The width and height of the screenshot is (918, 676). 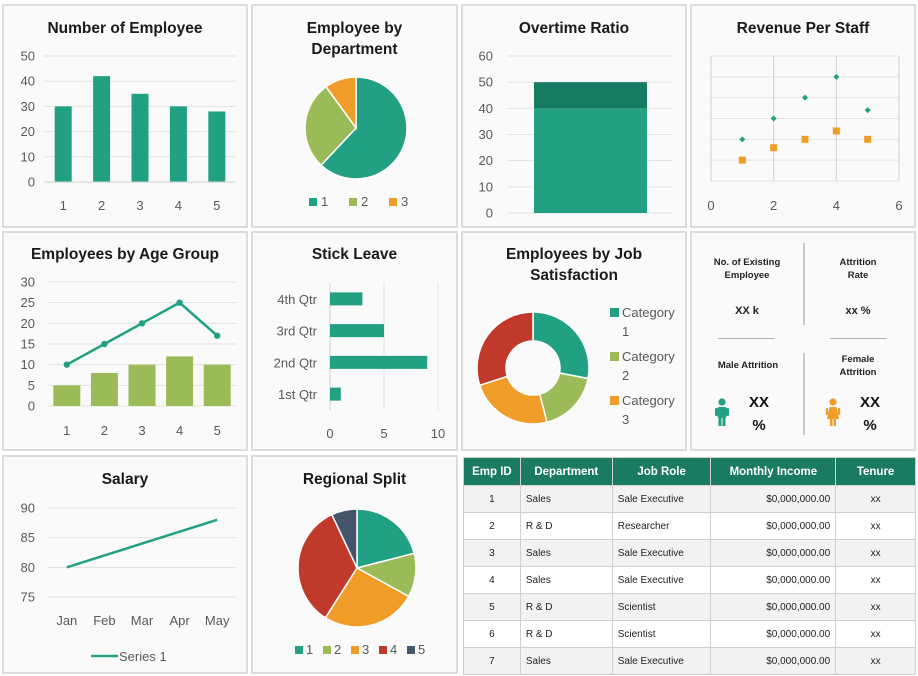 I want to click on x-tick-label: Mar, so click(x=142, y=620).